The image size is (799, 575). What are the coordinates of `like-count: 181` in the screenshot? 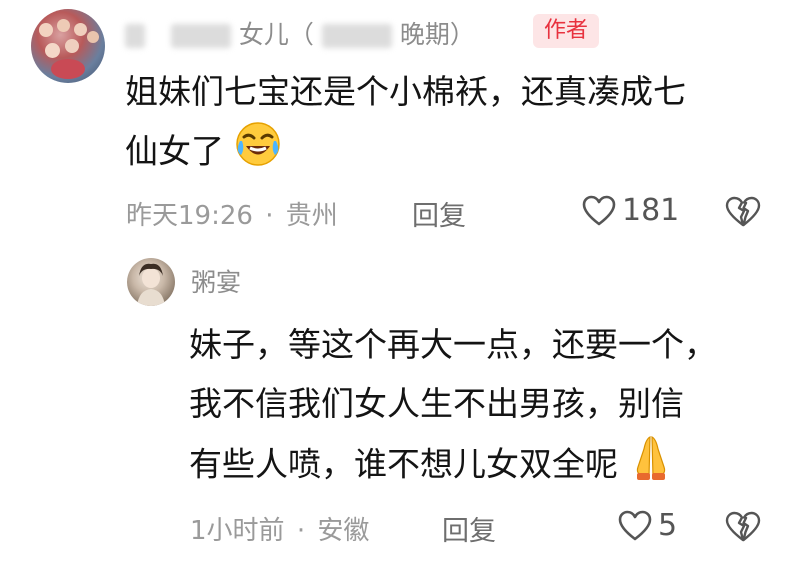 It's located at (651, 210).